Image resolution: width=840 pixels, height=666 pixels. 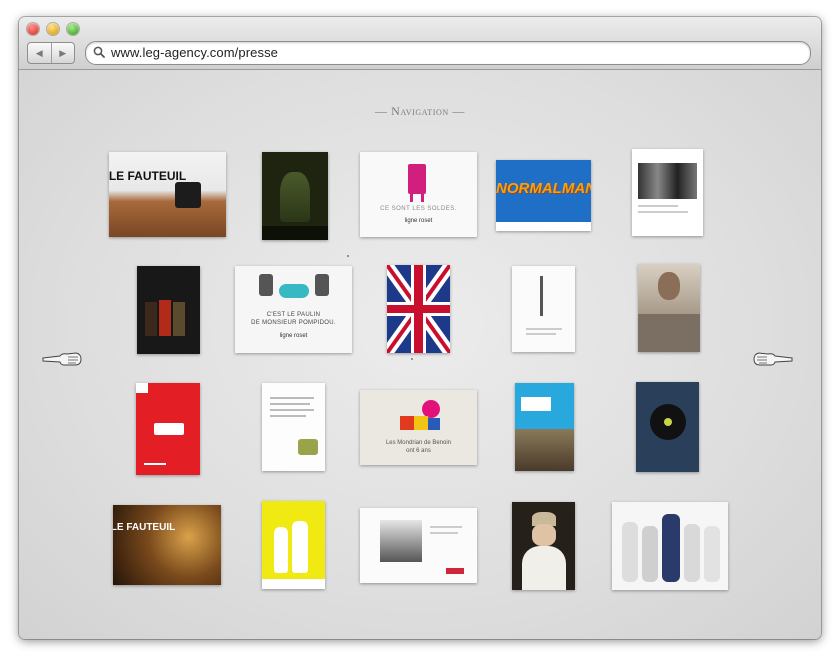 What do you see at coordinates (167, 194) in the screenshot?
I see `press-thumb-fauteuil-desk: LE FAUTEUIL` at bounding box center [167, 194].